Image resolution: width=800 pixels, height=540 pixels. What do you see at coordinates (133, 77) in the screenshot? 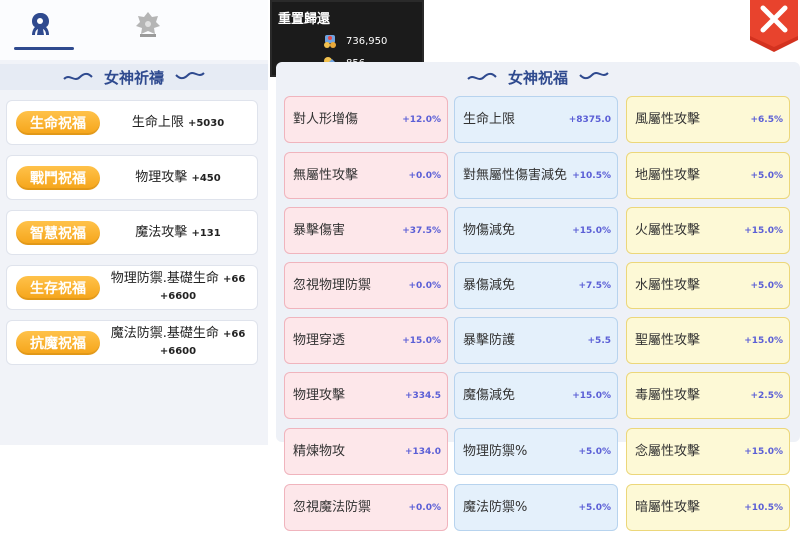
I see `goddess-prayer-title: 女神祈禱` at bounding box center [133, 77].